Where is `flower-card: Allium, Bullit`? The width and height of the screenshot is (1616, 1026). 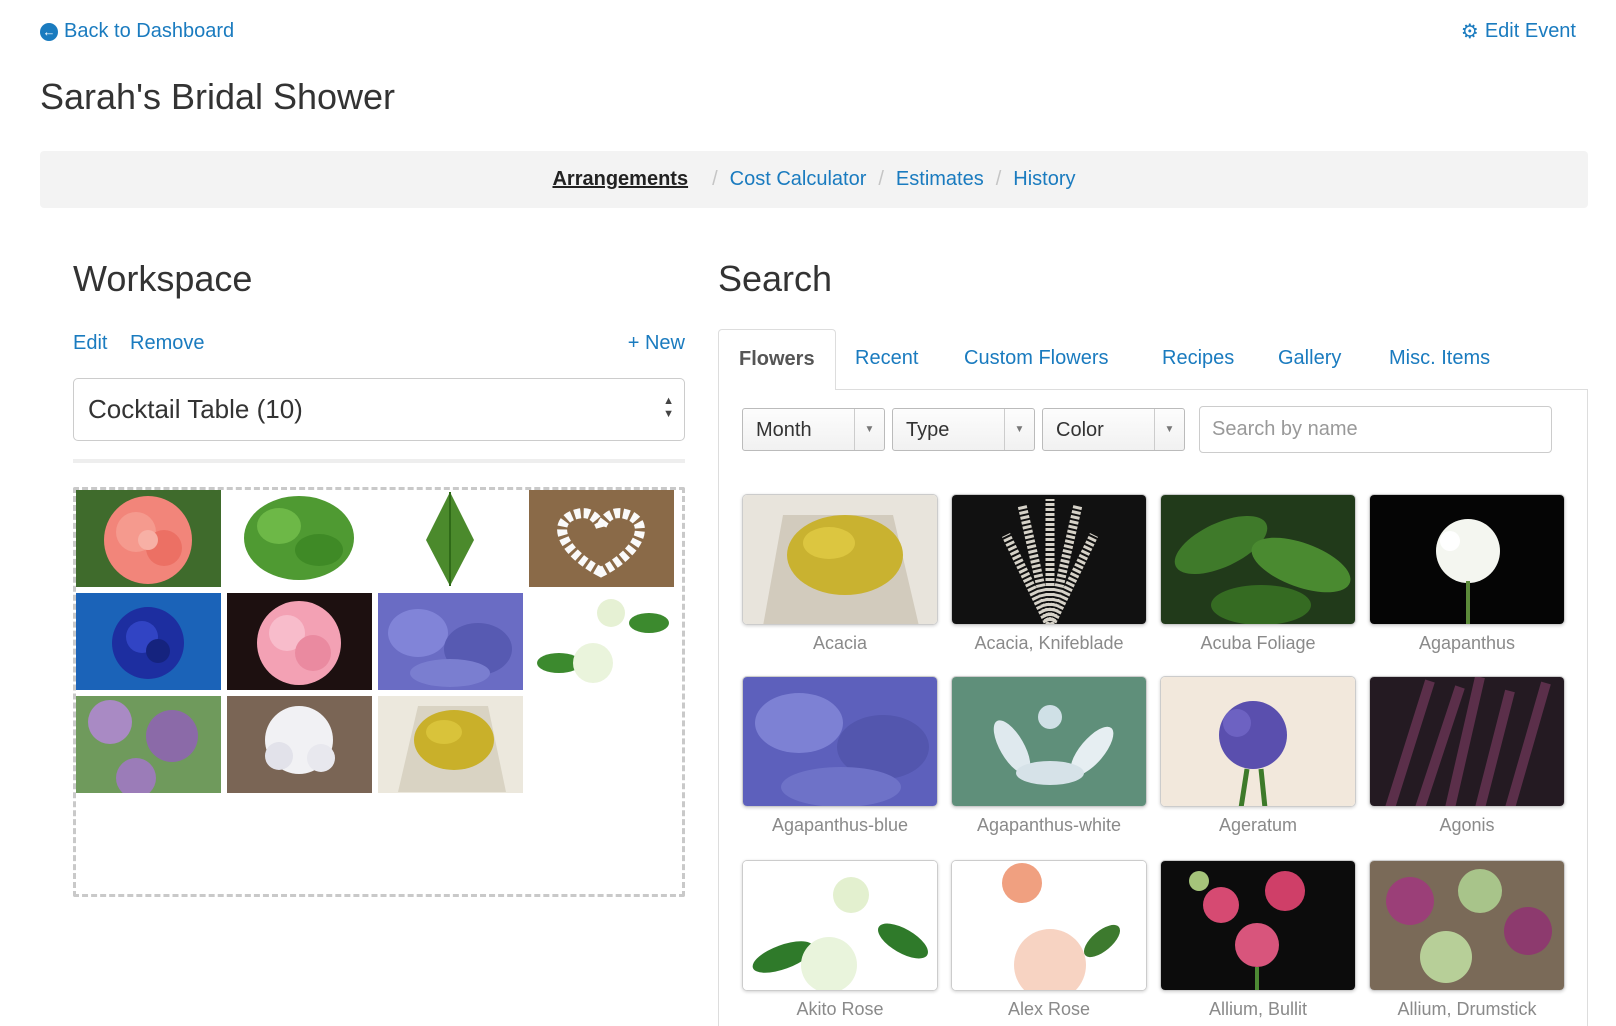 flower-card: Allium, Bullit is located at coordinates (1258, 940).